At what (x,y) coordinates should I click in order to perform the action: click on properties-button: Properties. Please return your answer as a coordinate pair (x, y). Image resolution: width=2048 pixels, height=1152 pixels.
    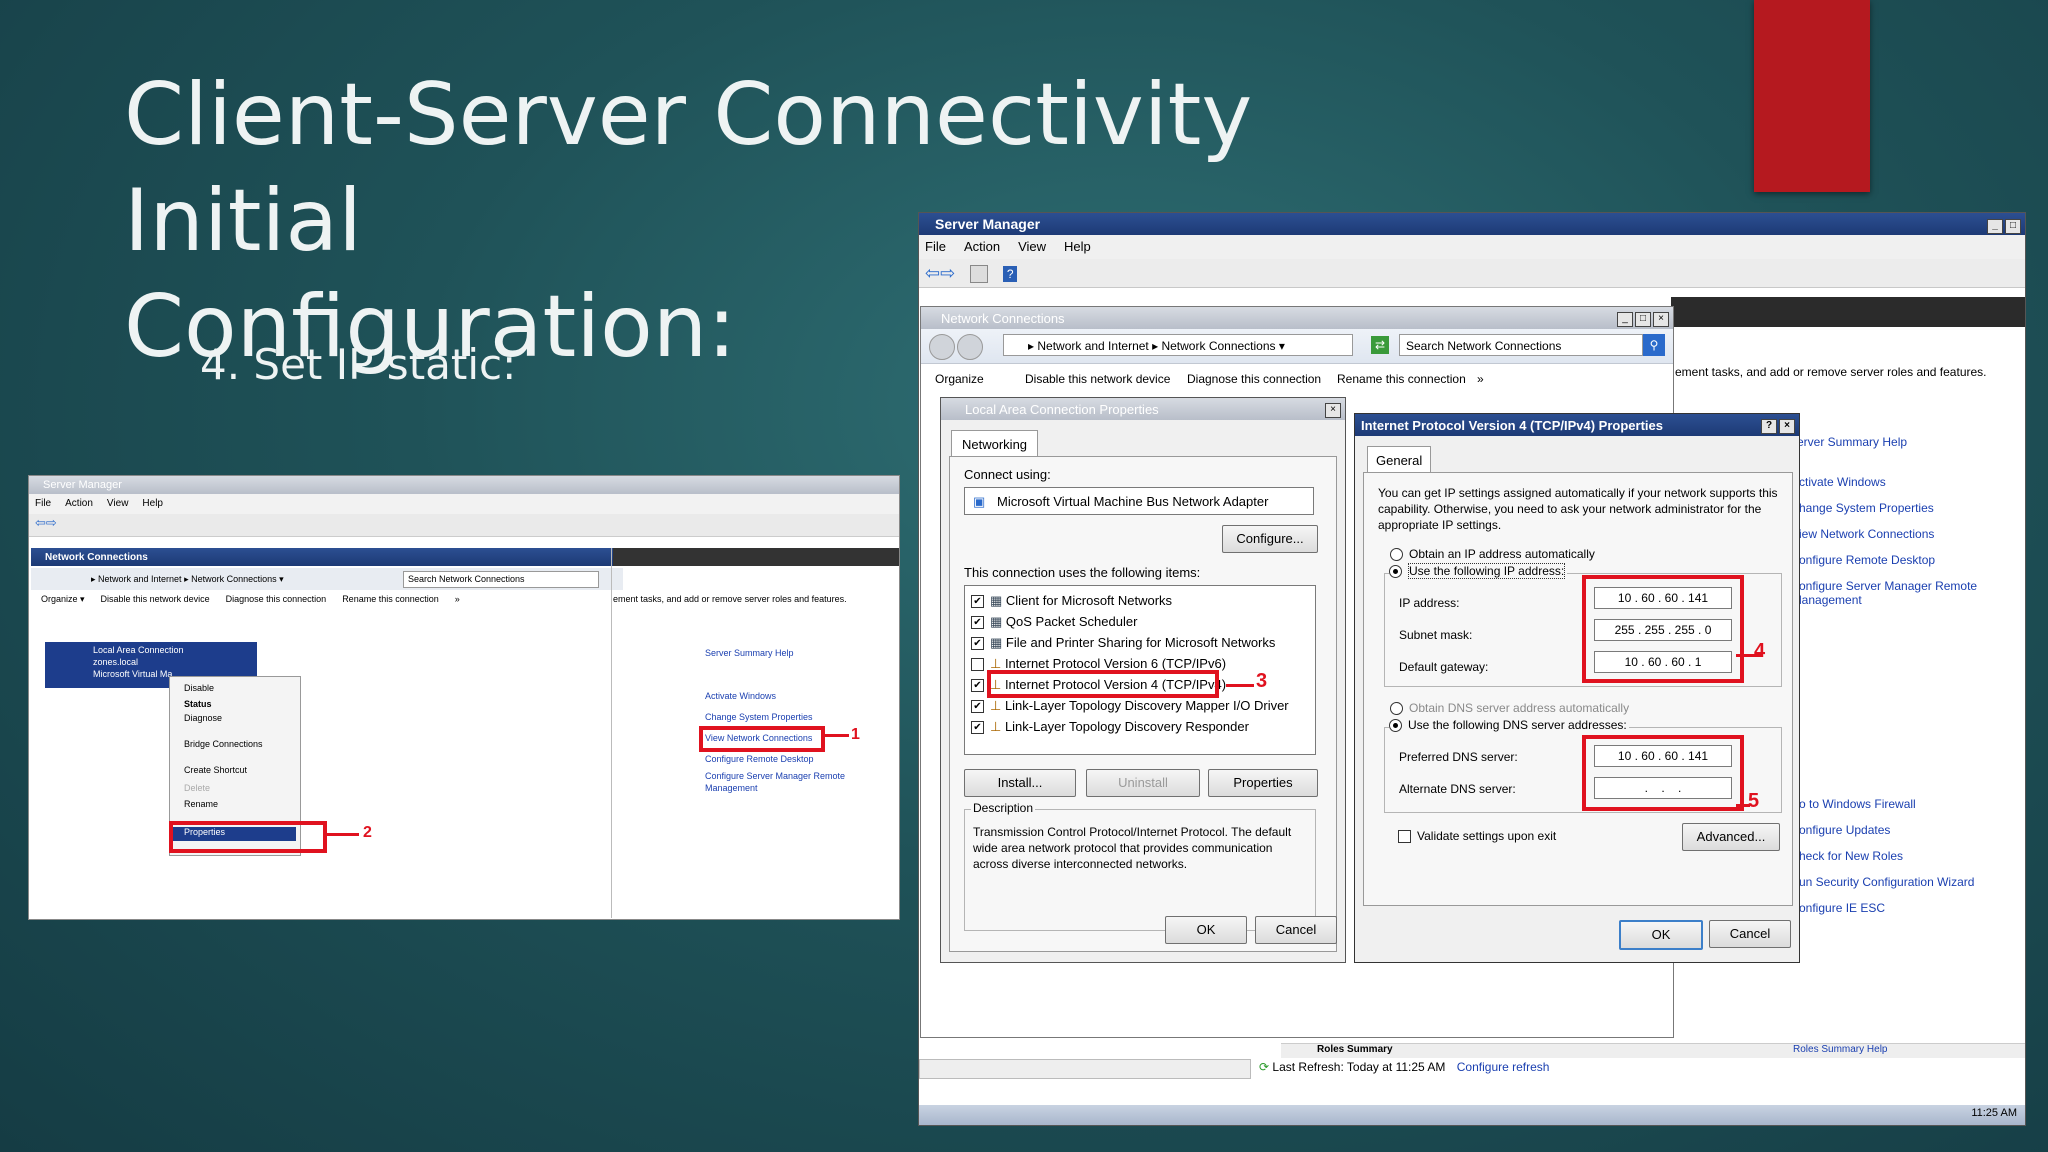
    Looking at the image, I should click on (1263, 783).